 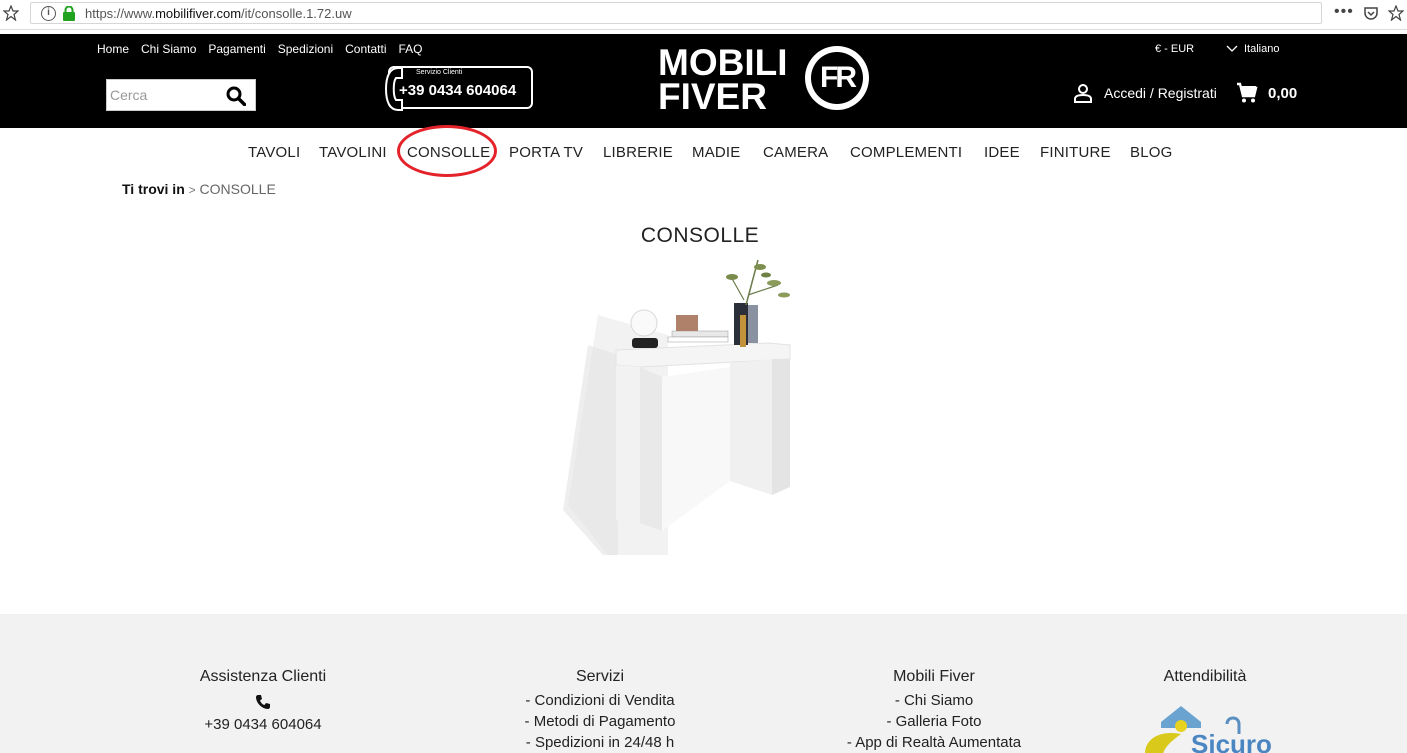 What do you see at coordinates (723, 62) in the screenshot?
I see `logo-line-1: MOBILI` at bounding box center [723, 62].